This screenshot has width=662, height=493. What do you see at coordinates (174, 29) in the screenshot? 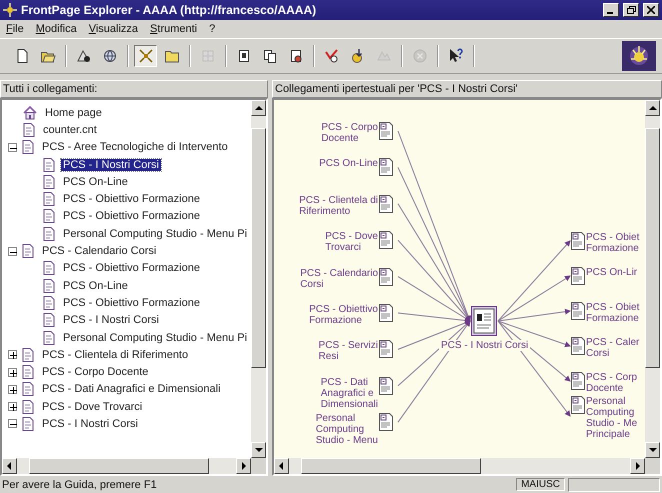
I see `menu-item: Strumenti` at bounding box center [174, 29].